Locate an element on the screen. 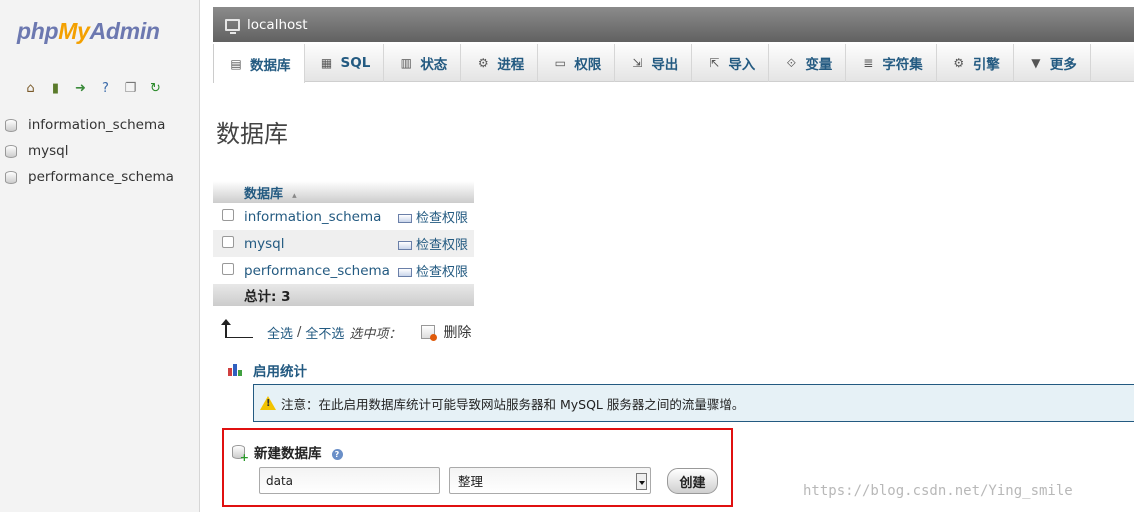 Image resolution: width=1134 pixels, height=512 pixels. tab-9: ⚙ 引擎 is located at coordinates (975, 63).